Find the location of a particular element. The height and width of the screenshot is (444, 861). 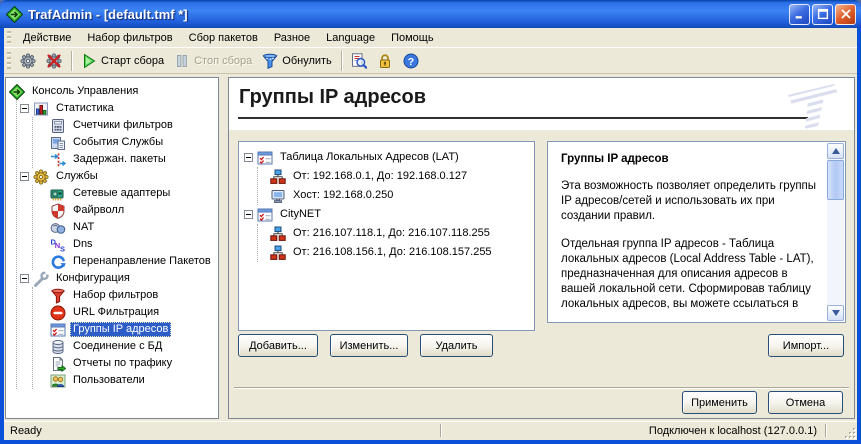

toolbar-stop-capture-button: Стоп сбора is located at coordinates (213, 61).